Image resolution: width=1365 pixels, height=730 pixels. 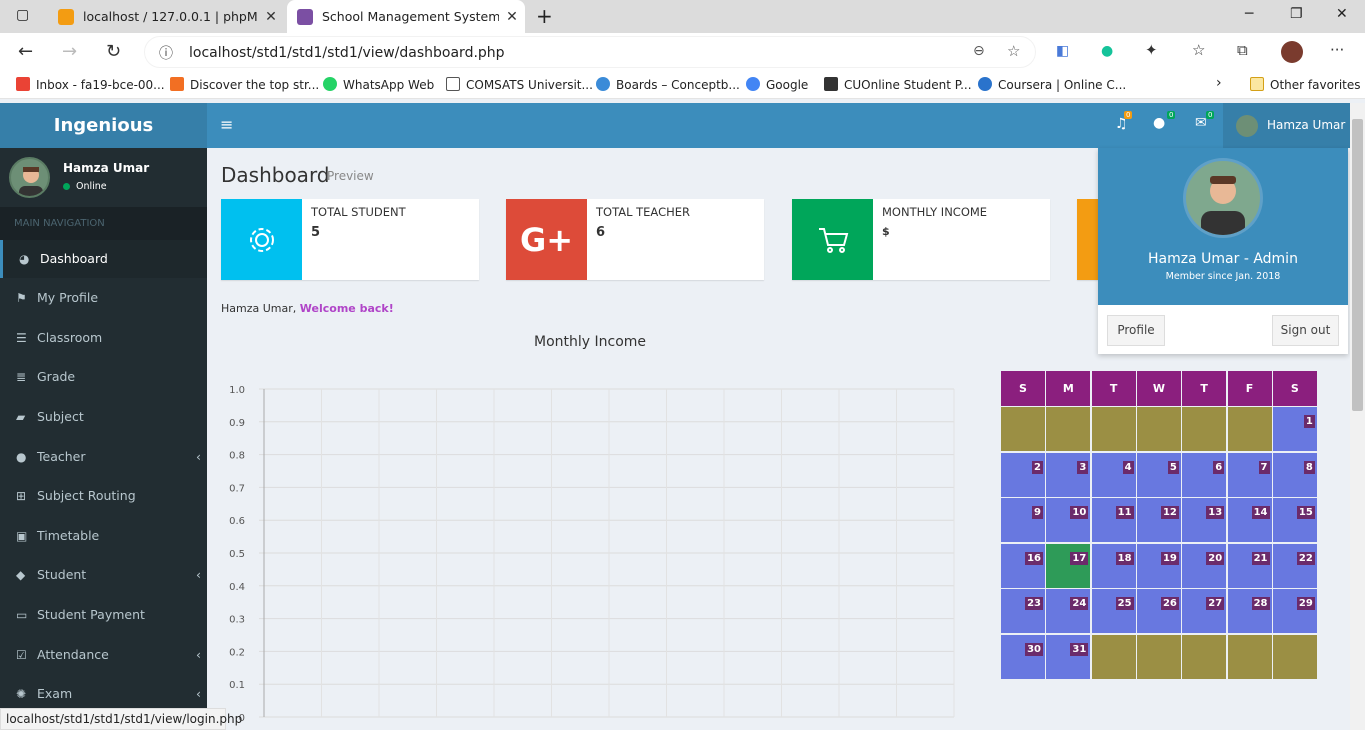 What do you see at coordinates (237, 488) in the screenshot?
I see `y-tick-label: 0.7` at bounding box center [237, 488].